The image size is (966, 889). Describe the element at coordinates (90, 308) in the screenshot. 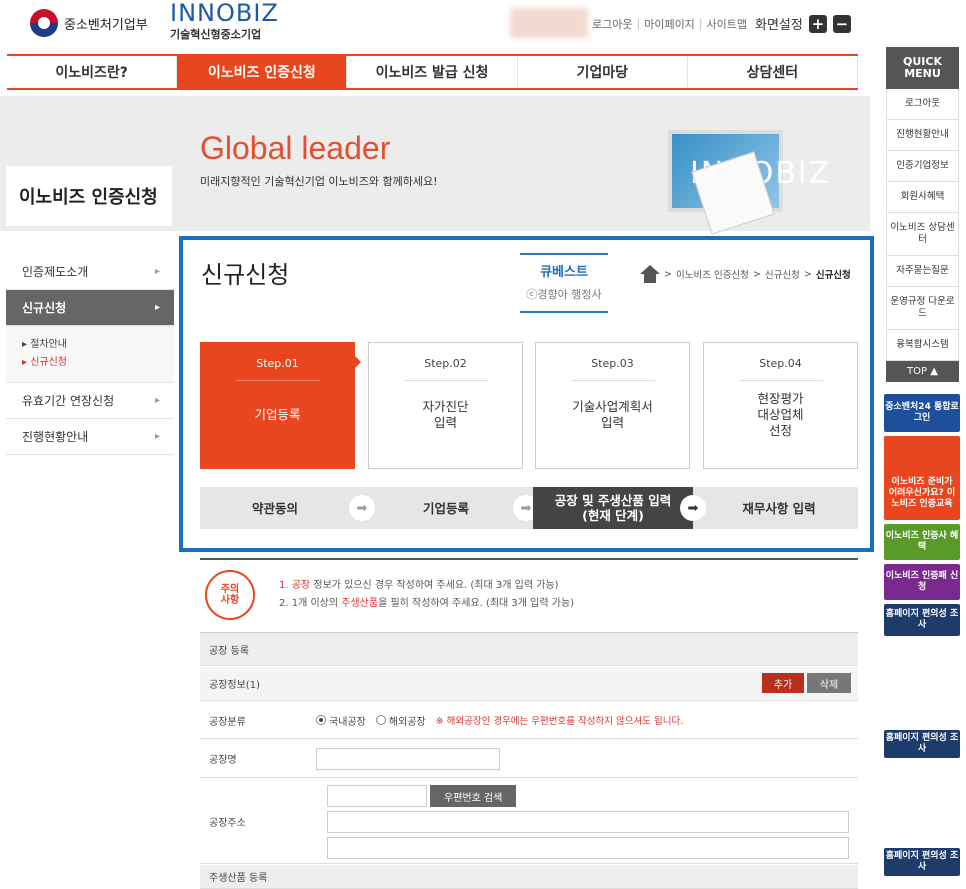

I see `sidebar-item-new-application: 신규신청 ▸` at that location.